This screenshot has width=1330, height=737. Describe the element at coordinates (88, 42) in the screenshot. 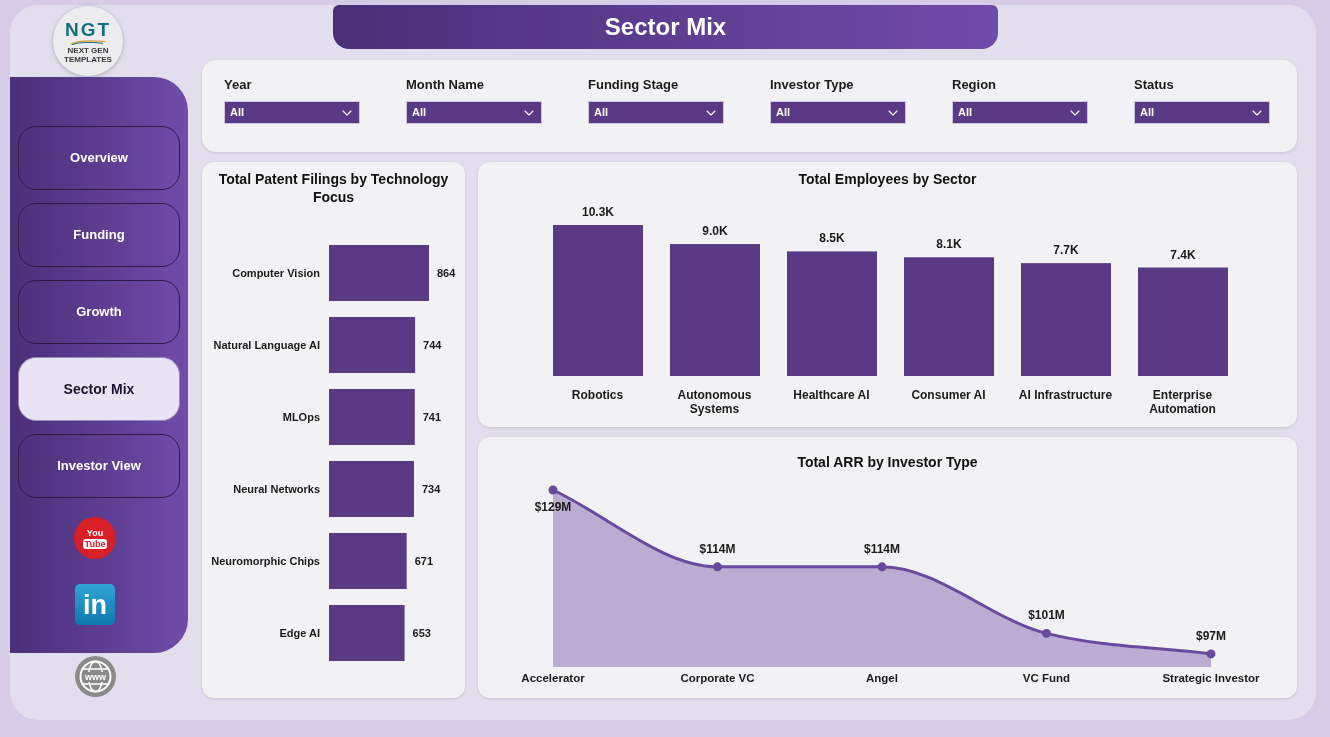

I see `swoosh-icon` at that location.